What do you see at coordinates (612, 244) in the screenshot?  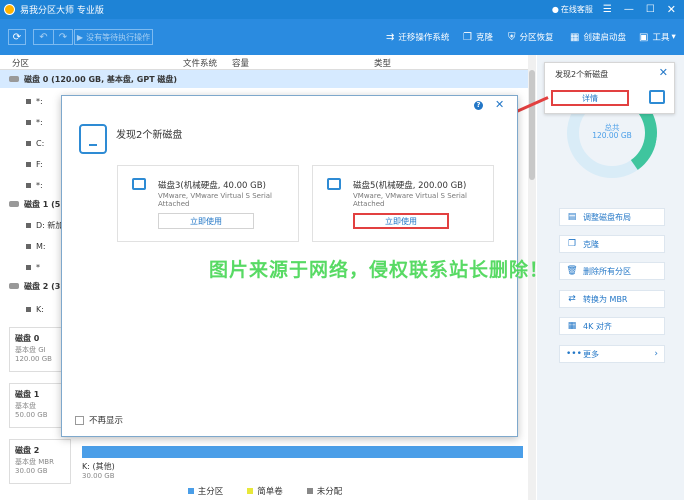 I see `clone-disk-button: ❐ 克隆` at bounding box center [612, 244].